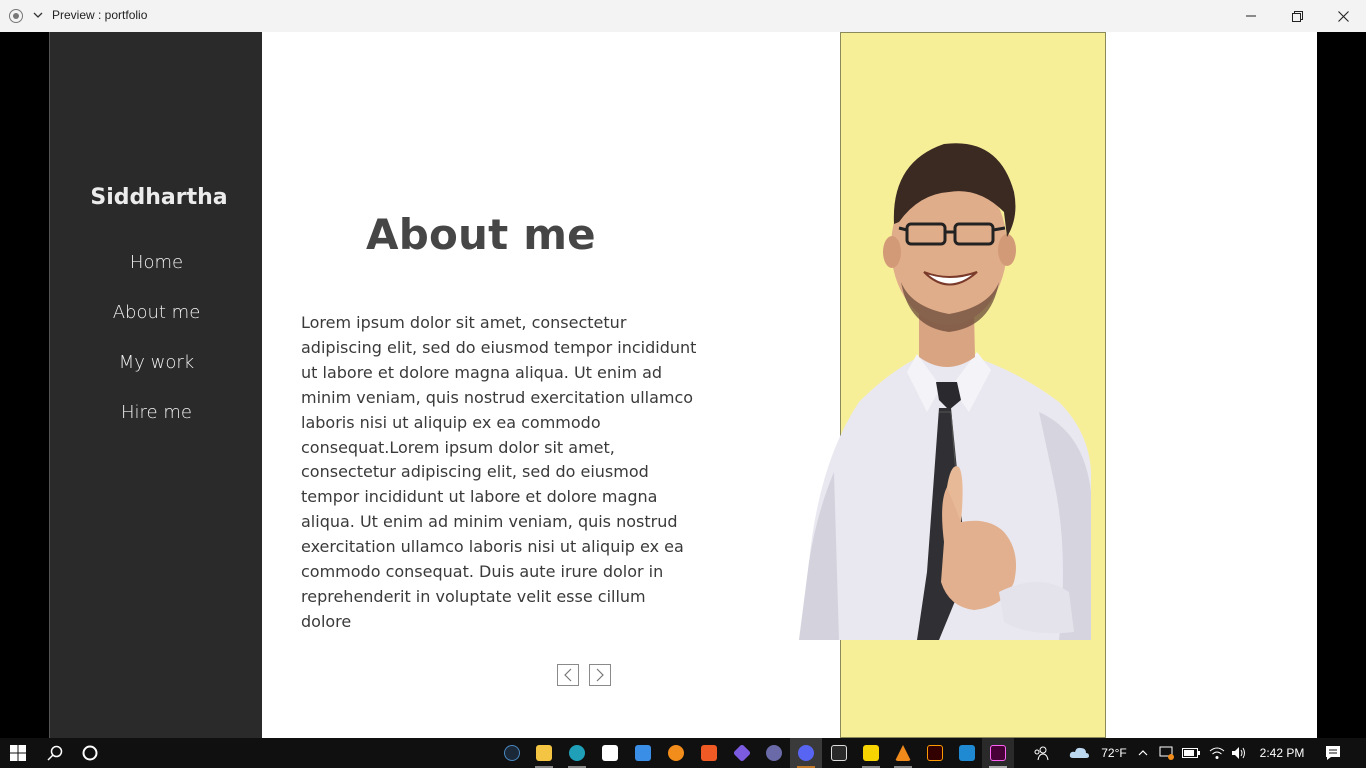 The height and width of the screenshot is (768, 1366). I want to click on record-icon, so click(16, 16).